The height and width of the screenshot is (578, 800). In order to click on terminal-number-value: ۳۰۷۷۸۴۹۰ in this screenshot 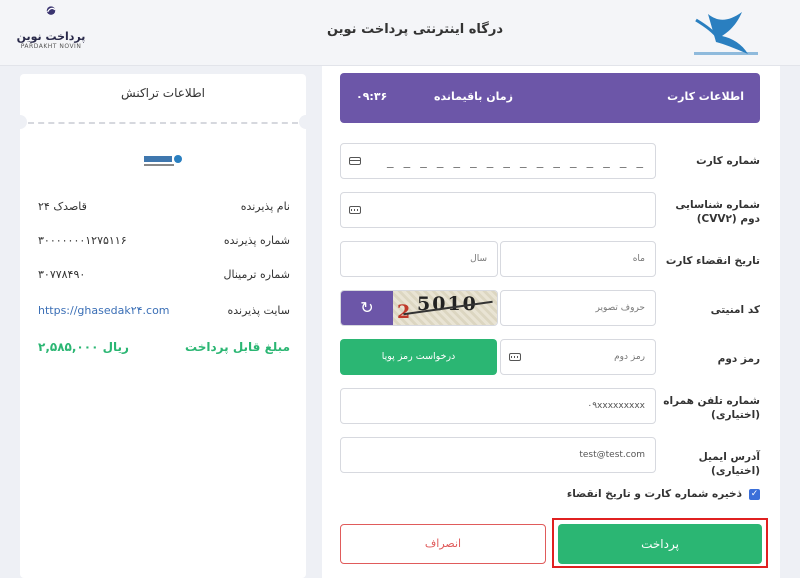, I will do `click(62, 274)`.